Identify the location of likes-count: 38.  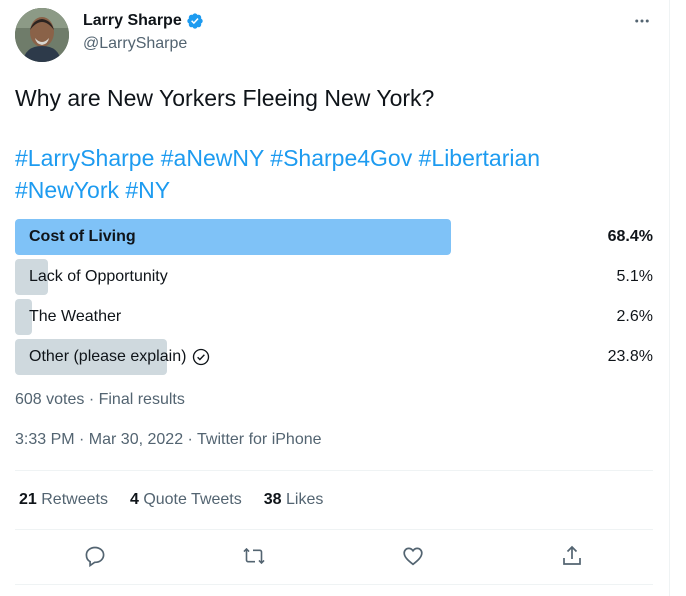
(272, 499).